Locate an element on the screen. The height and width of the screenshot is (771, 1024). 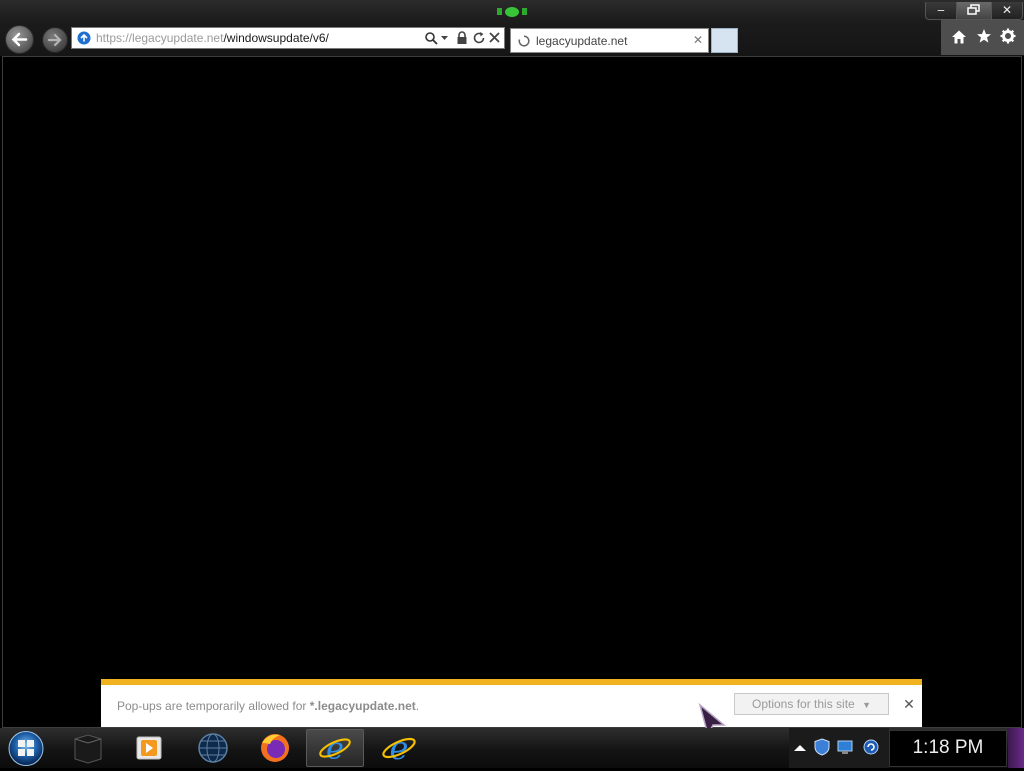
notification-close-button: ✕ is located at coordinates (909, 705).